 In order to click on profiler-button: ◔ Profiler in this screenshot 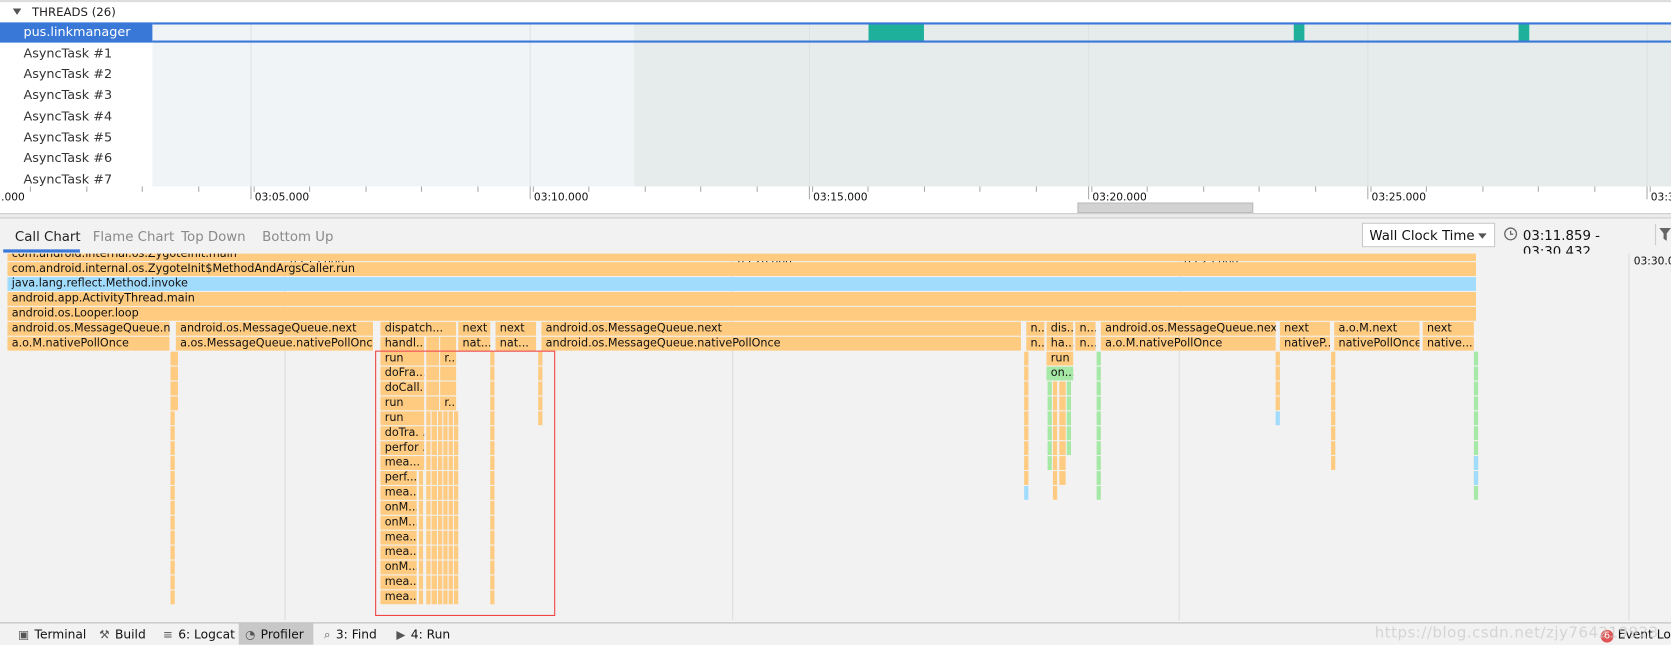, I will do `click(276, 634)`.